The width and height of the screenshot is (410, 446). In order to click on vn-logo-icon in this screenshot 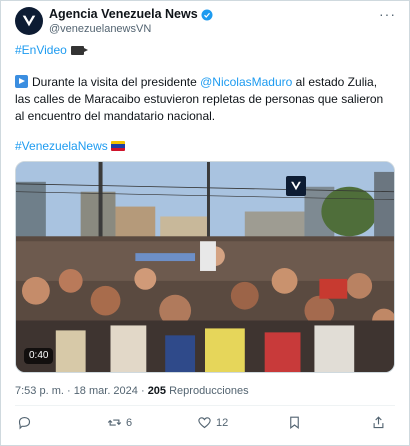, I will do `click(29, 21)`.